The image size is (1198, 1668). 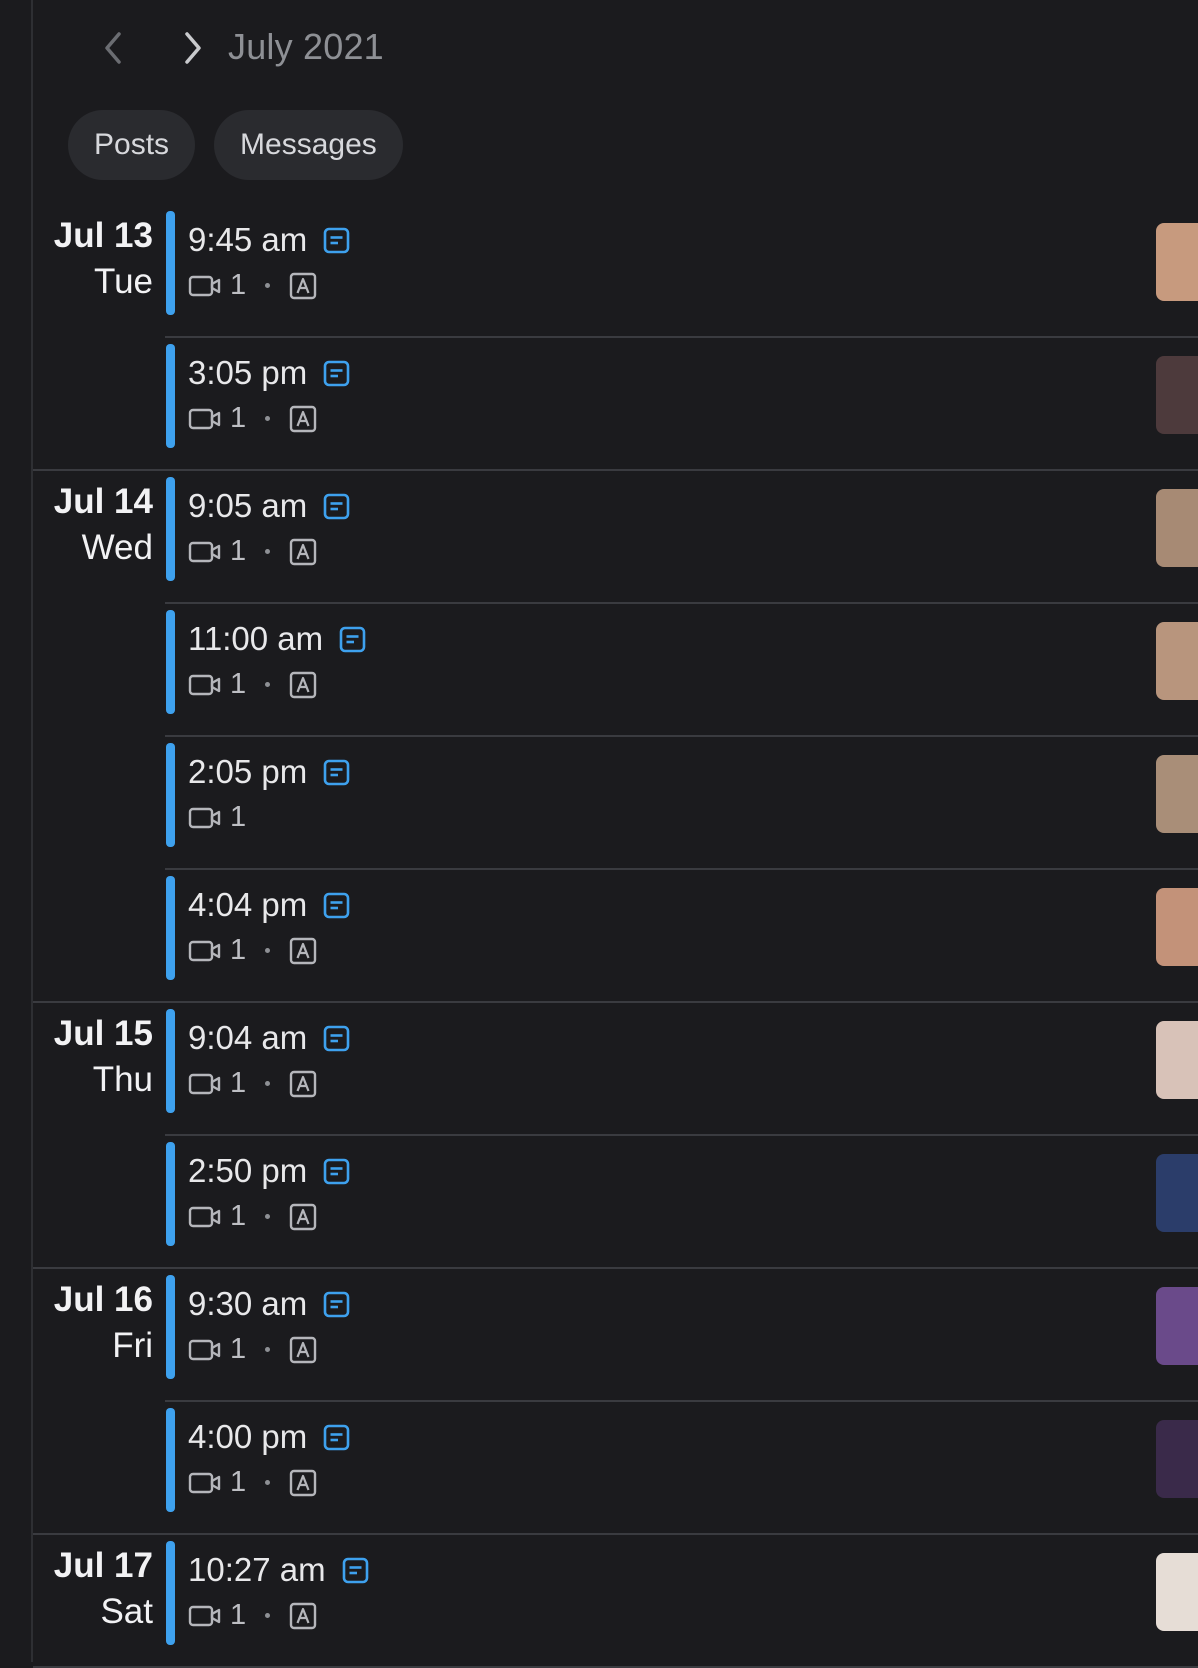 I want to click on event-time-row: 2:50 pm, so click(x=269, y=1171).